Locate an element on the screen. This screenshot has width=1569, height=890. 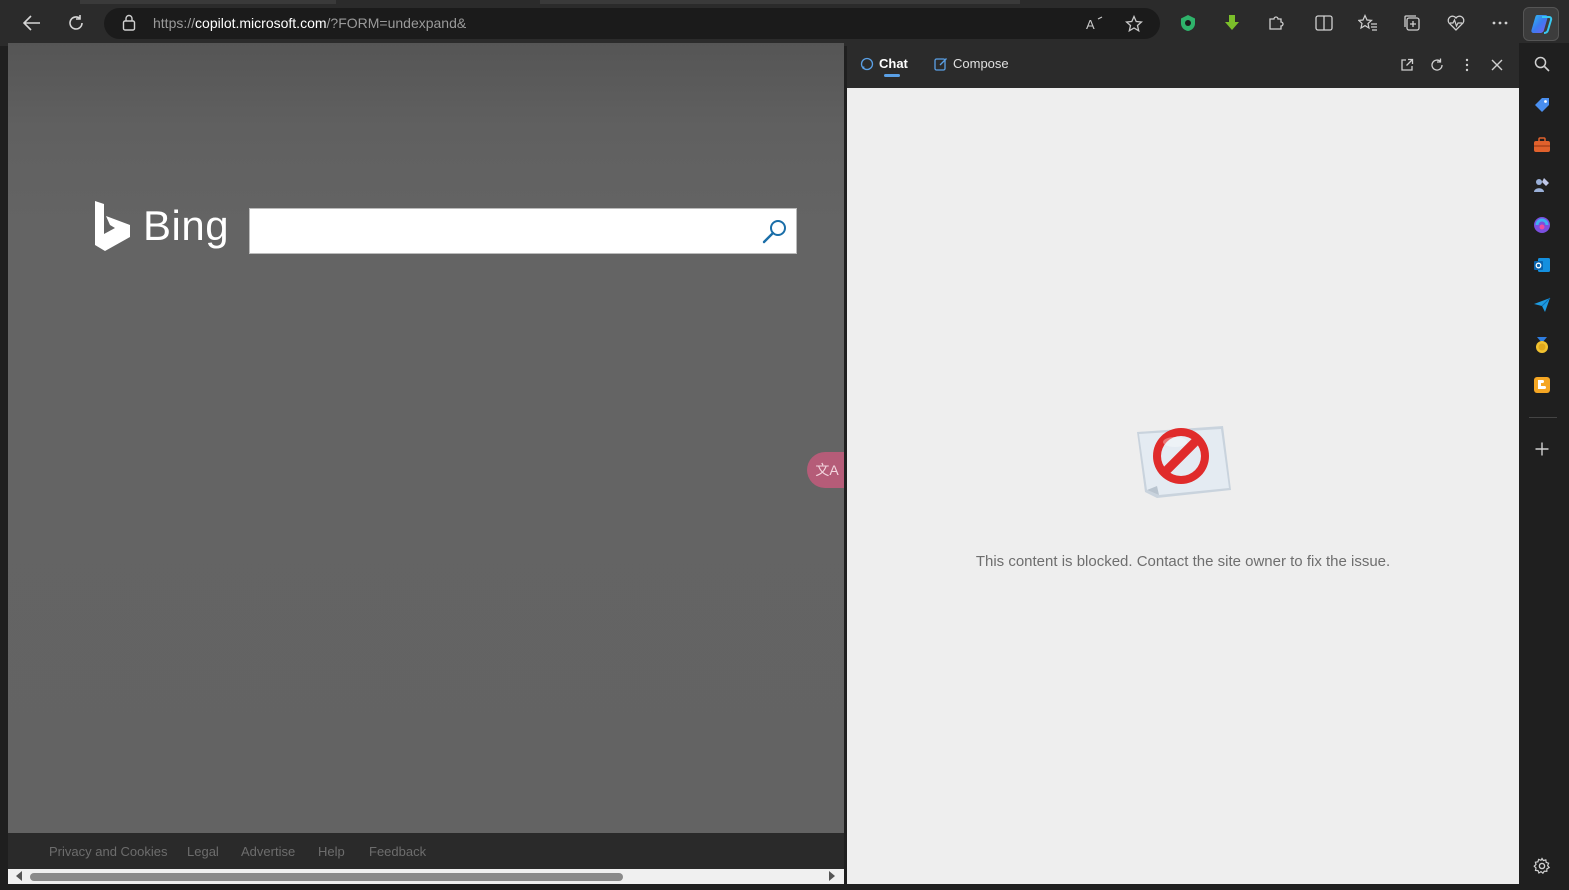
outlook-icon is located at coordinates (1542, 265).